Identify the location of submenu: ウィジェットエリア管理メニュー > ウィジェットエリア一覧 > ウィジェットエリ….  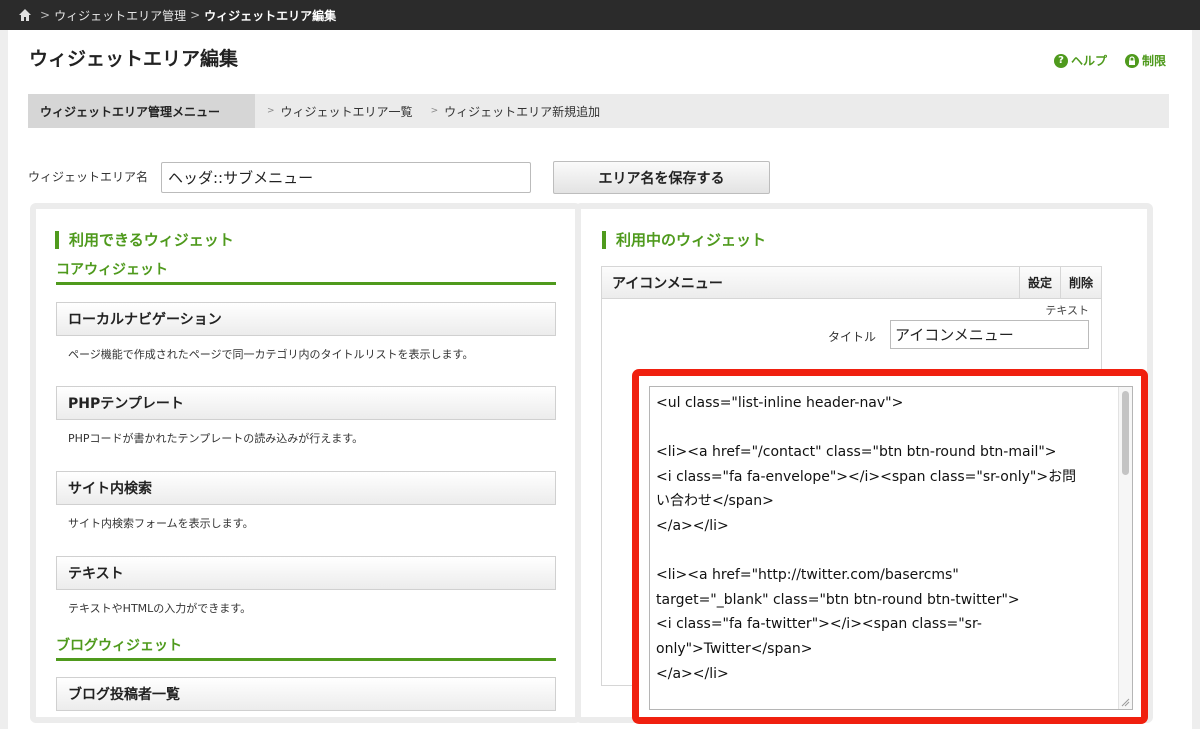
(598, 111).